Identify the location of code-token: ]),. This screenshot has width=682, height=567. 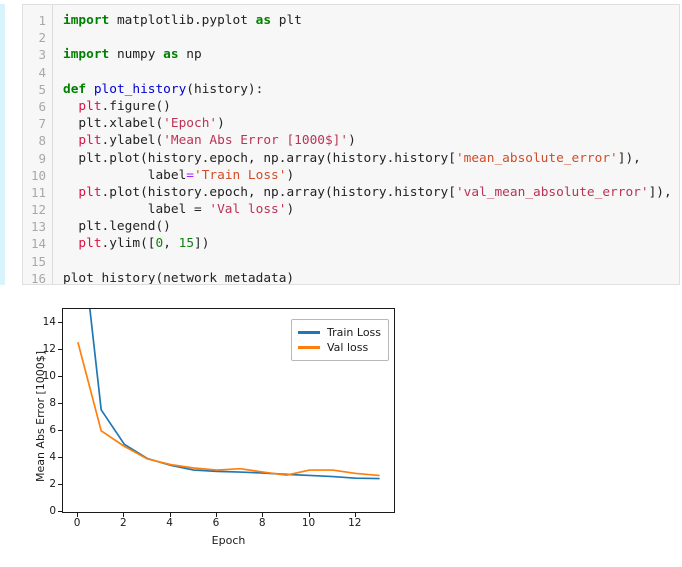
(629, 158).